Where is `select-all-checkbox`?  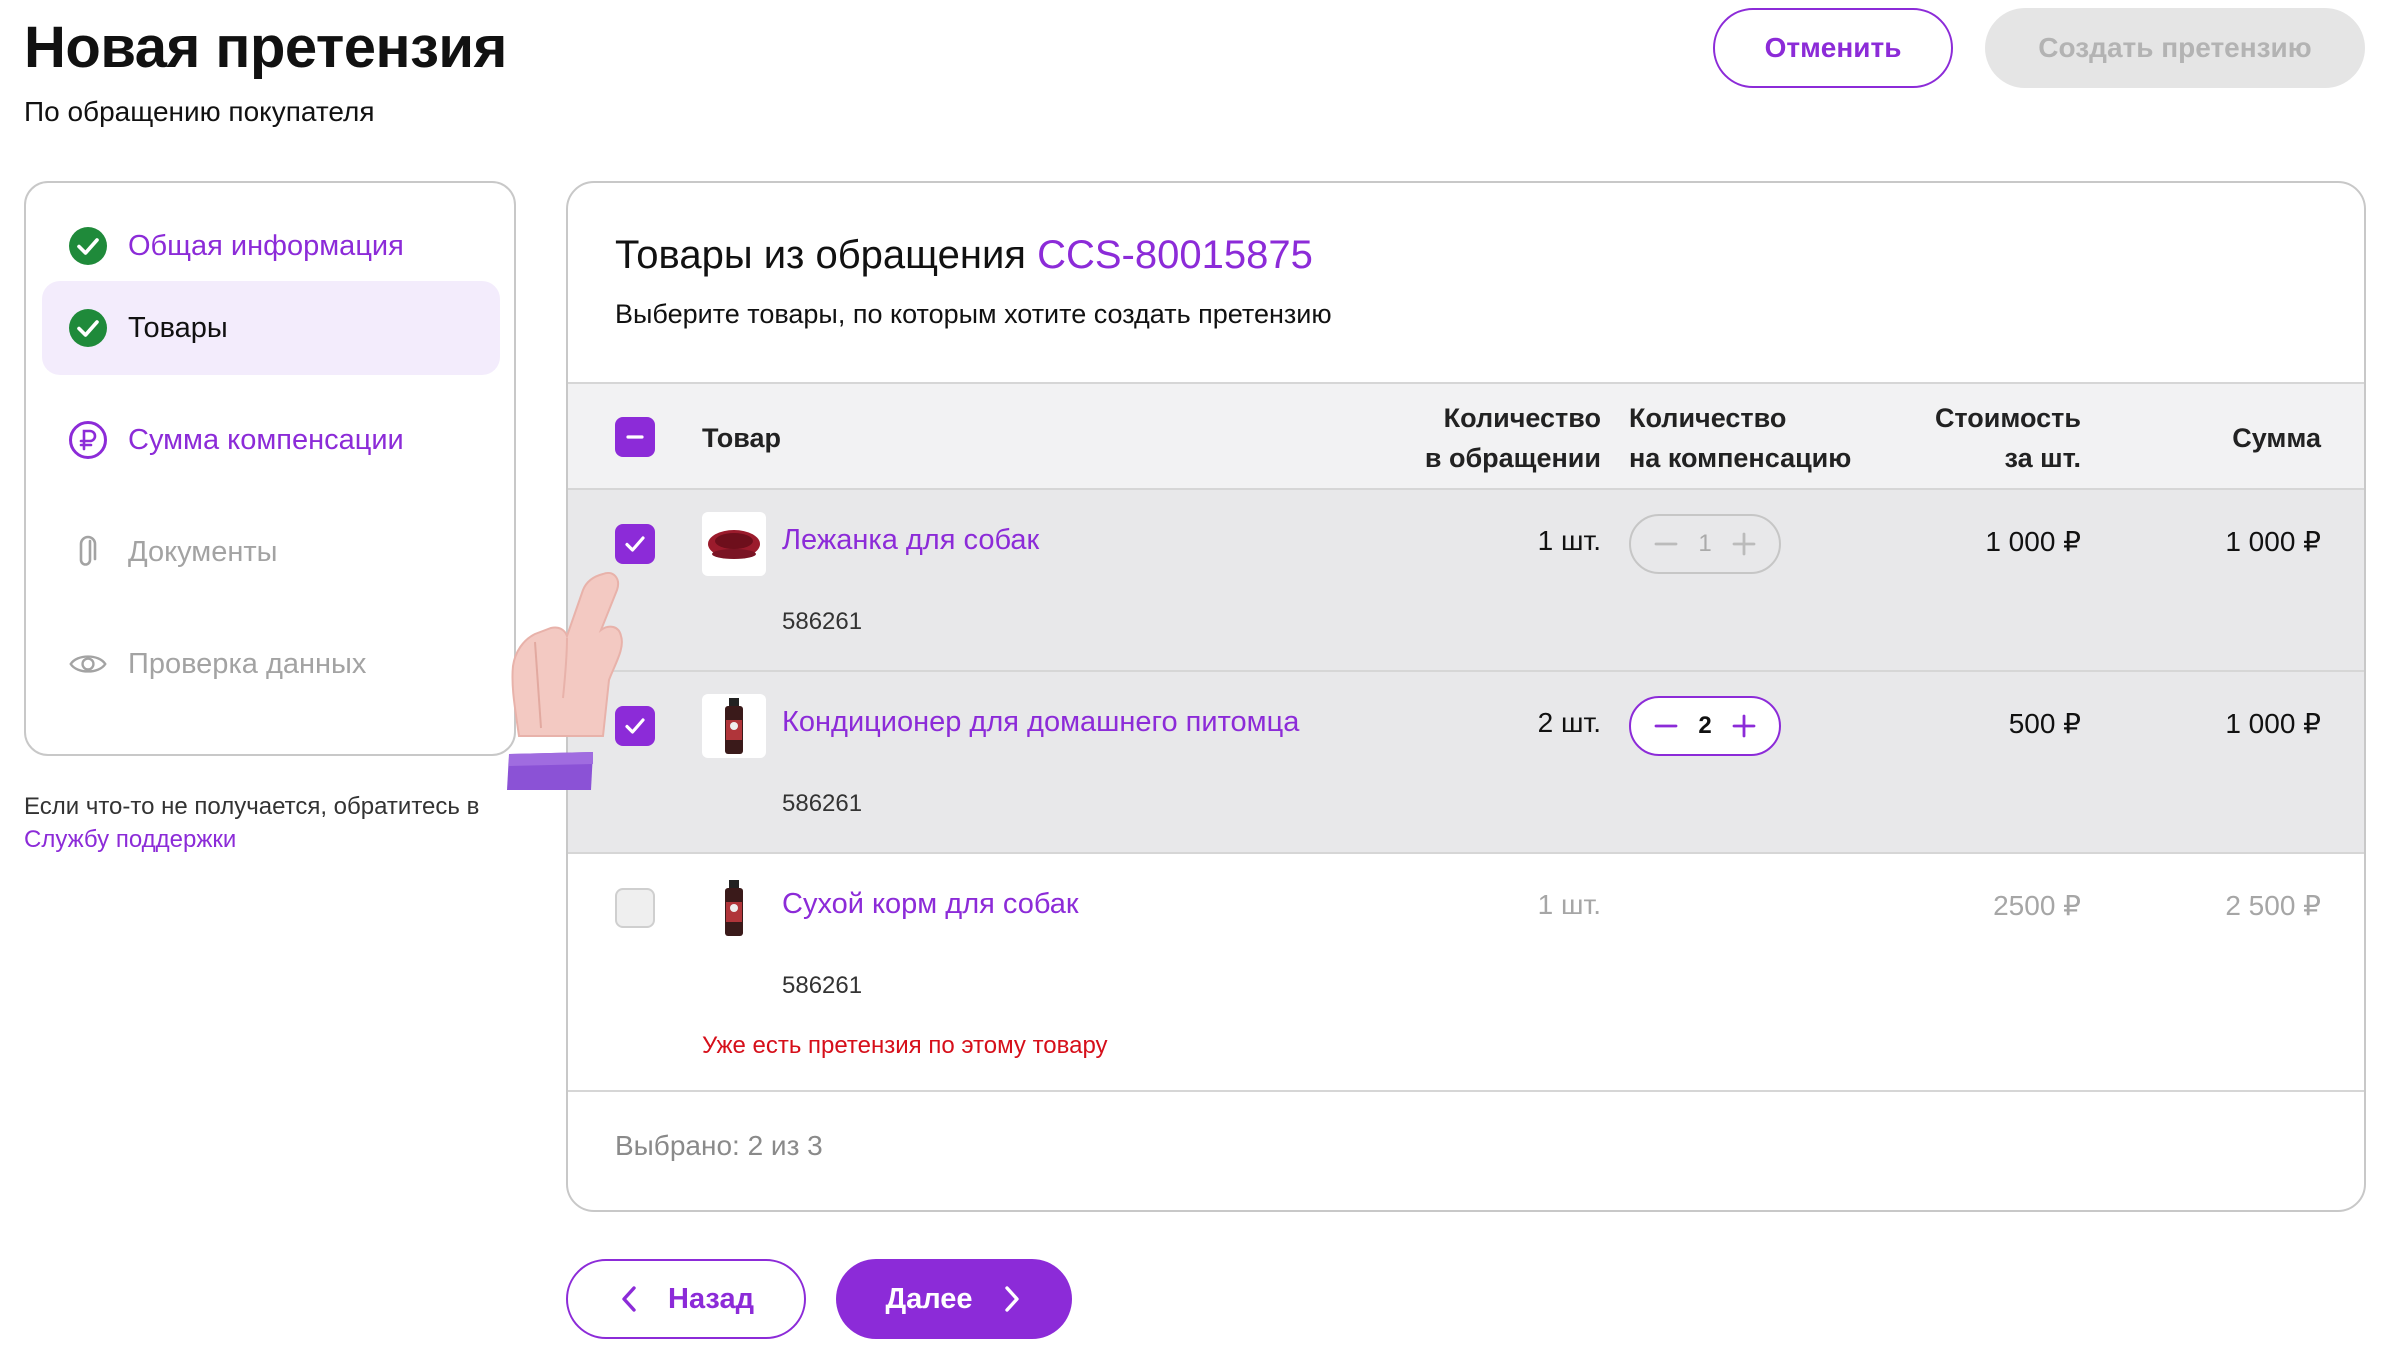
select-all-checkbox is located at coordinates (635, 437).